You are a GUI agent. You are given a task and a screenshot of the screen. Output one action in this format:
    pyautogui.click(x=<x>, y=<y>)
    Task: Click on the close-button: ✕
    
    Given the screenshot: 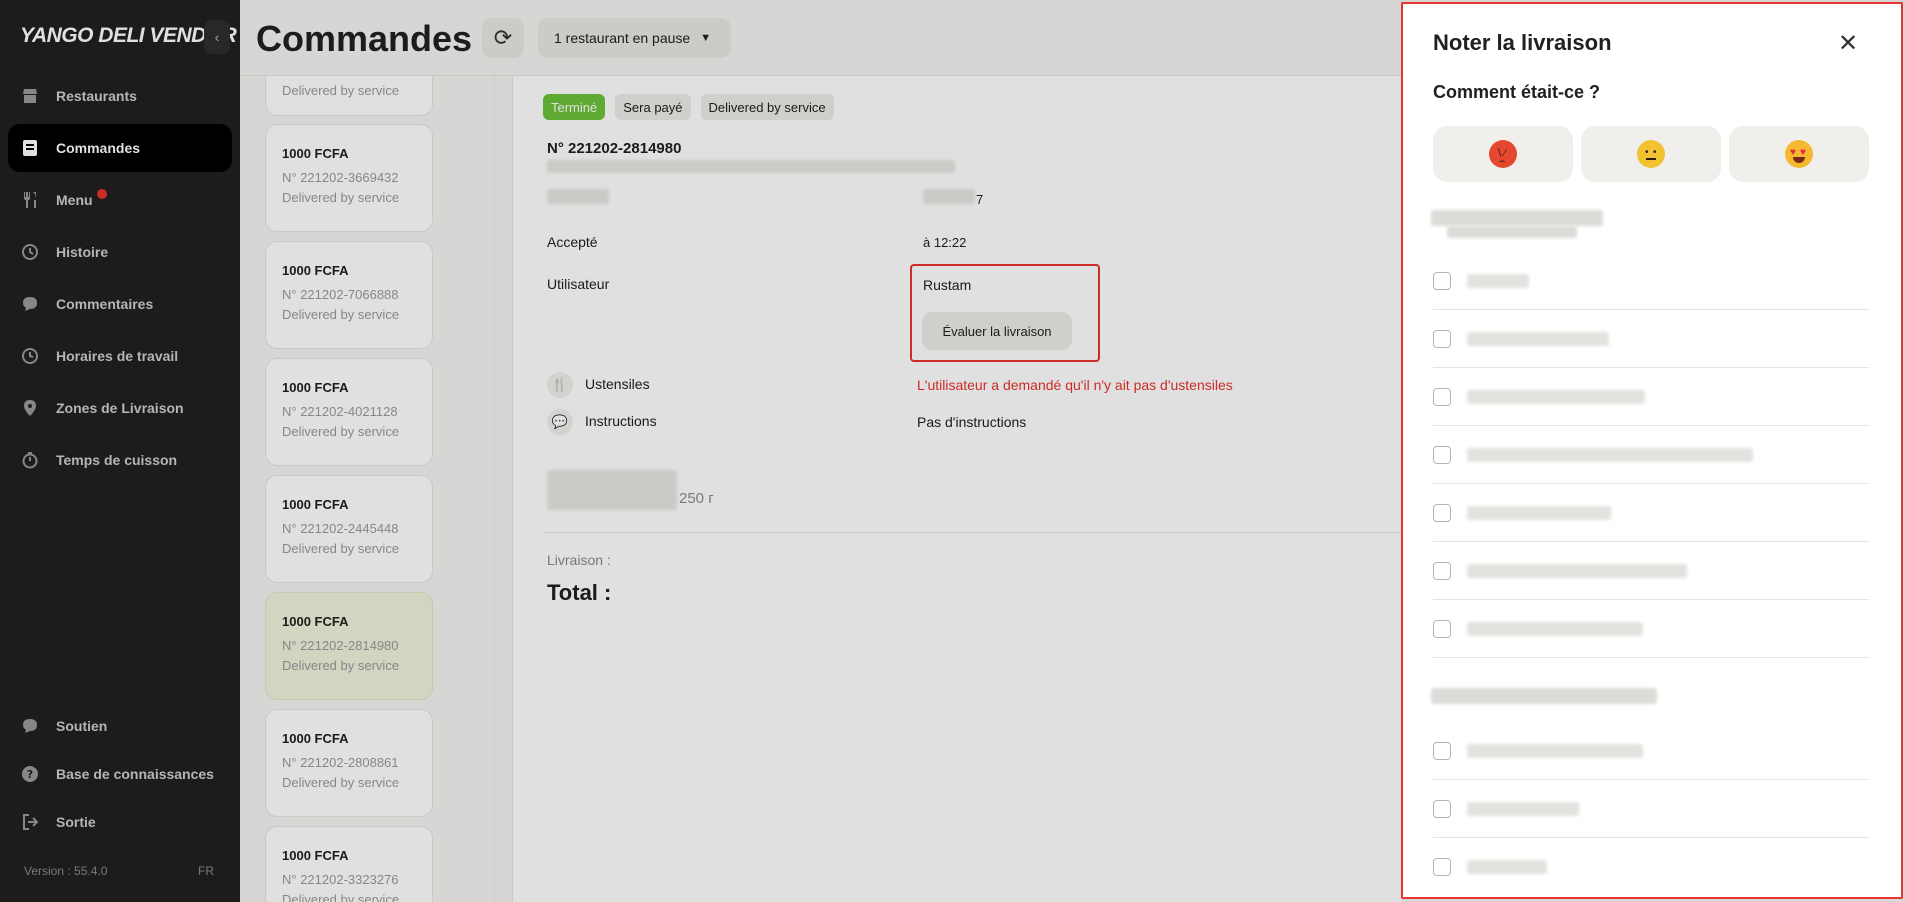 What is the action you would take?
    pyautogui.click(x=1848, y=43)
    